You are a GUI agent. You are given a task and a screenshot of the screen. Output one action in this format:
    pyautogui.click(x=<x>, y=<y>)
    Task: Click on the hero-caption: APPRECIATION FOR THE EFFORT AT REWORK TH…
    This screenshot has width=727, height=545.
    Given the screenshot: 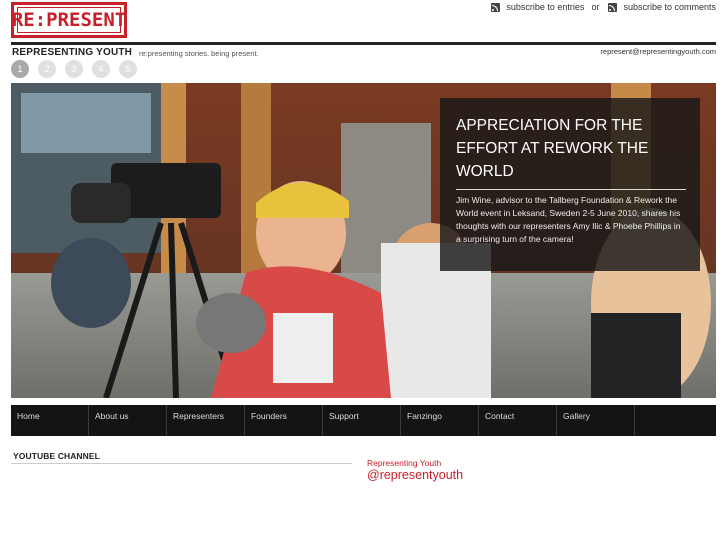 What is the action you would take?
    pyautogui.click(x=570, y=184)
    